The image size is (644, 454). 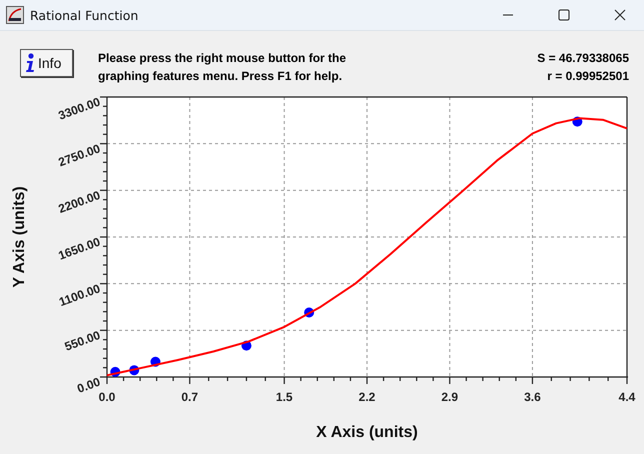 I want to click on x-tick-label: 2.9, so click(x=449, y=397).